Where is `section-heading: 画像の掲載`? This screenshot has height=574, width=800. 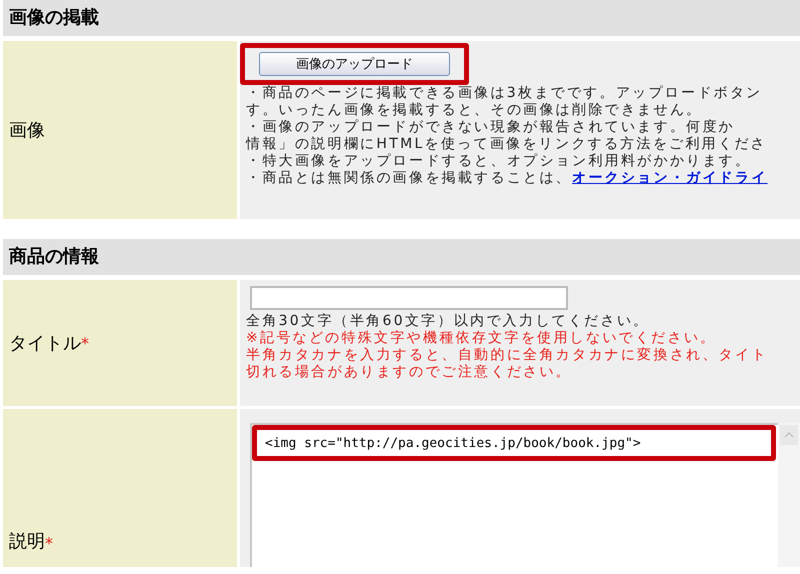 section-heading: 画像の掲載 is located at coordinates (401, 18).